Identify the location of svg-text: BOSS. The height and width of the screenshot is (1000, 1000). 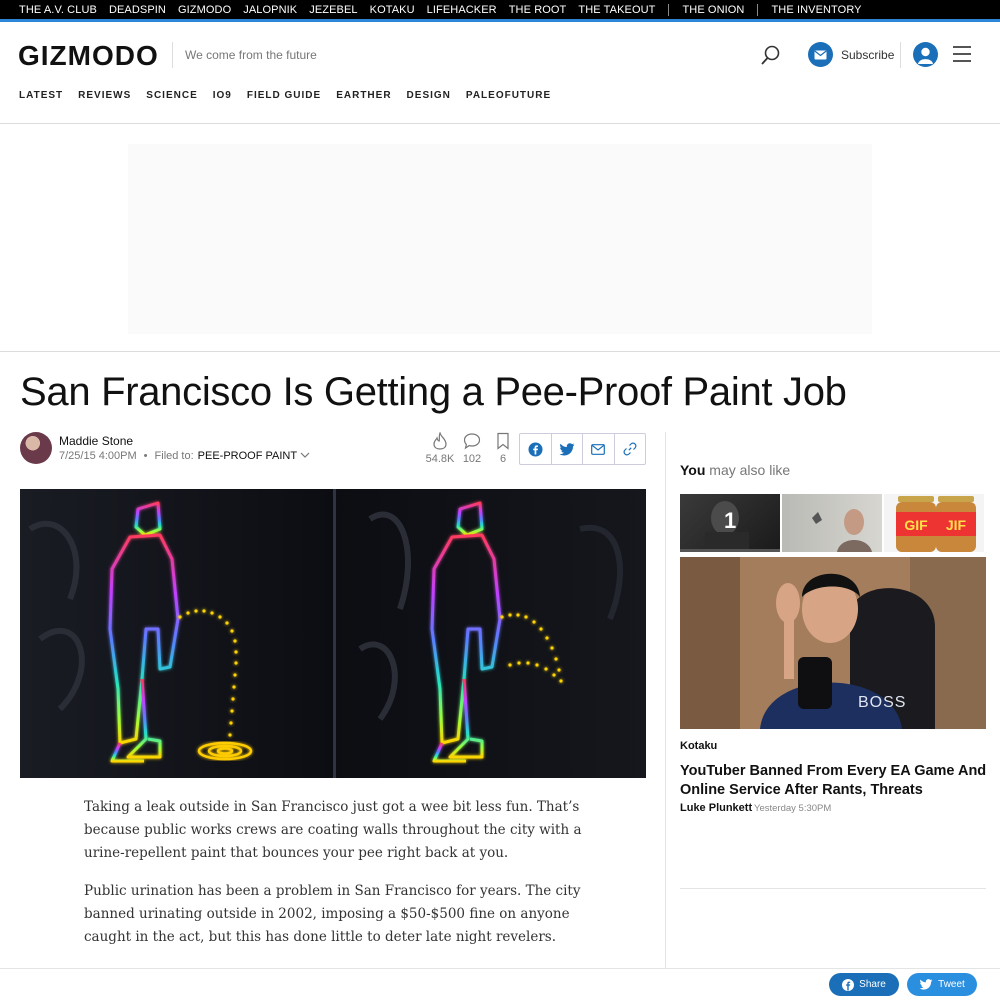
(882, 702).